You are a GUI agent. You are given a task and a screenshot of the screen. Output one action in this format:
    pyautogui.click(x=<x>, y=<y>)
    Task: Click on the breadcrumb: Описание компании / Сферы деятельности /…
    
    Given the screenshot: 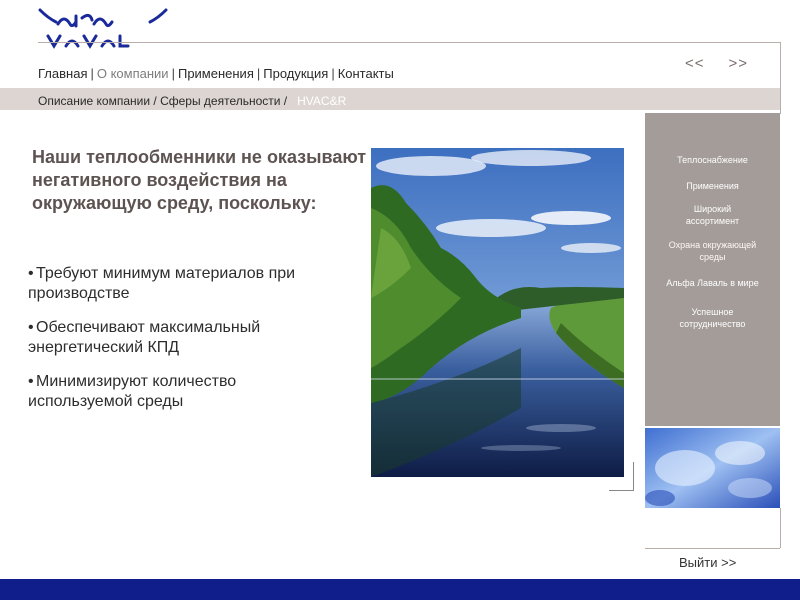 What is the action you would take?
    pyautogui.click(x=192, y=101)
    